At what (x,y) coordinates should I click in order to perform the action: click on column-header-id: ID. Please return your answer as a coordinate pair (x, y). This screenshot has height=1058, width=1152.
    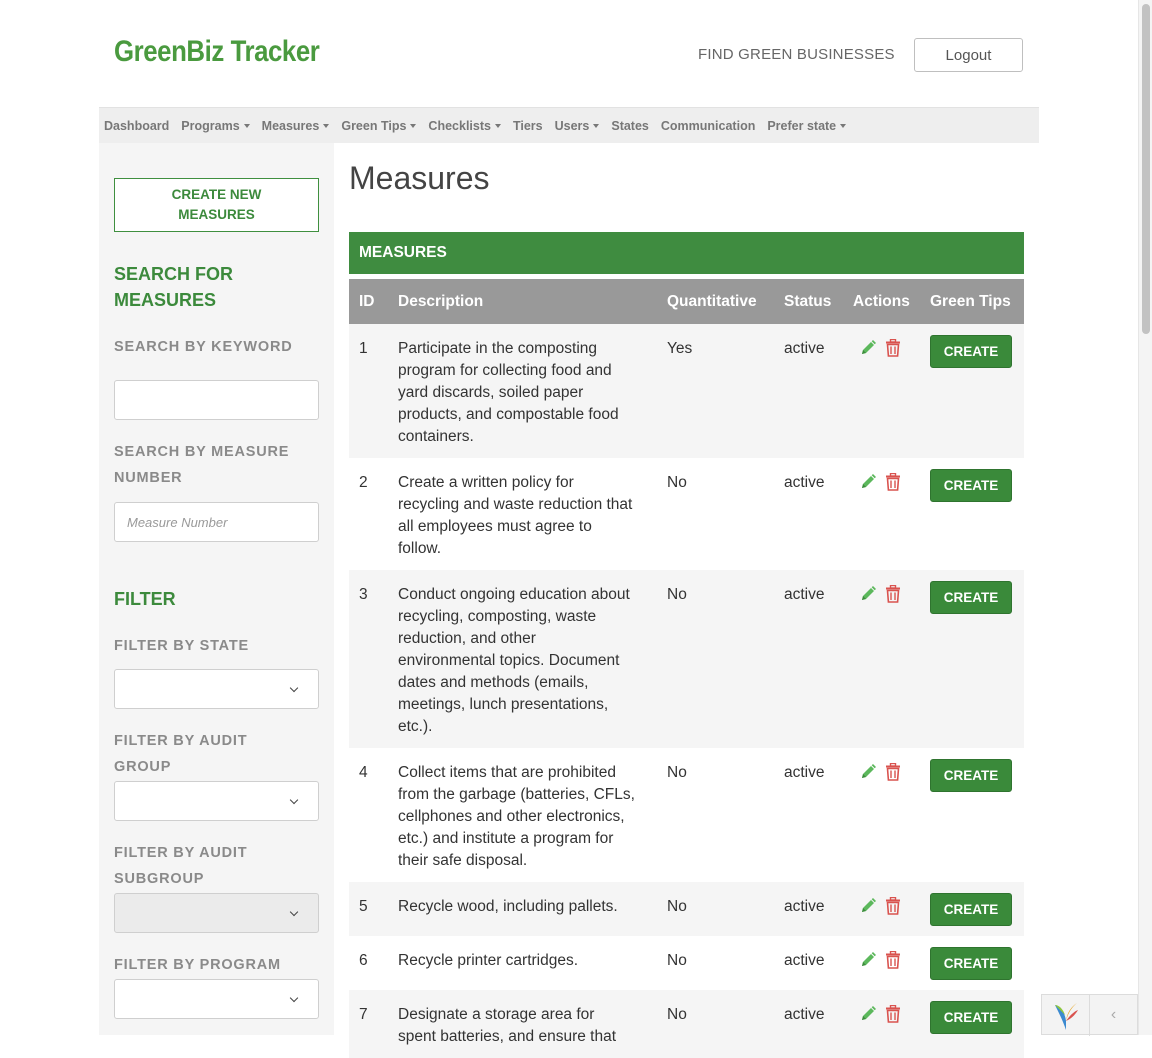
    Looking at the image, I should click on (368, 301).